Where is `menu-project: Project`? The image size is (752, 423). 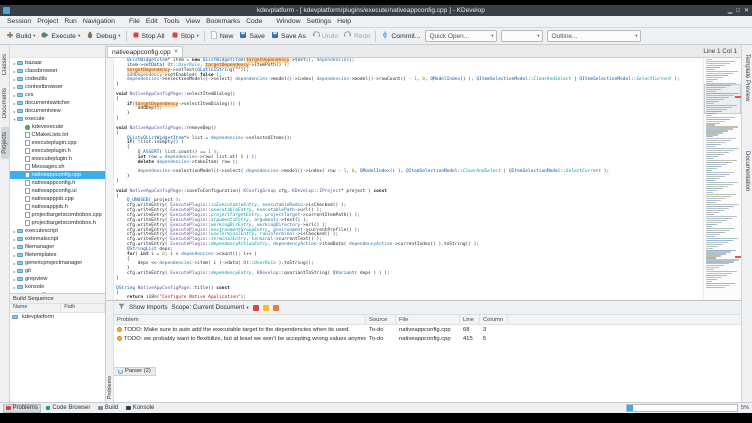 menu-project: Project is located at coordinates (47, 21).